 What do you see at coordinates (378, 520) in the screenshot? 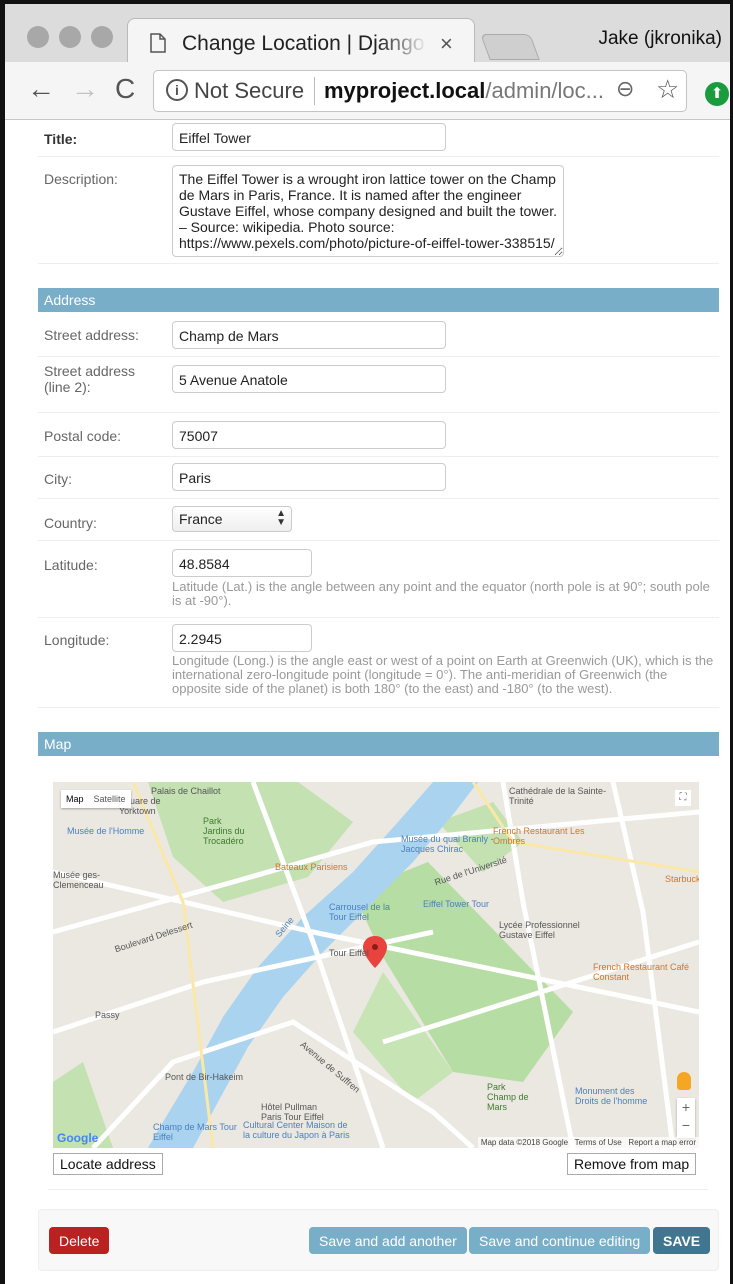
I see `form-row-country: Country: France ▲ ▼` at bounding box center [378, 520].